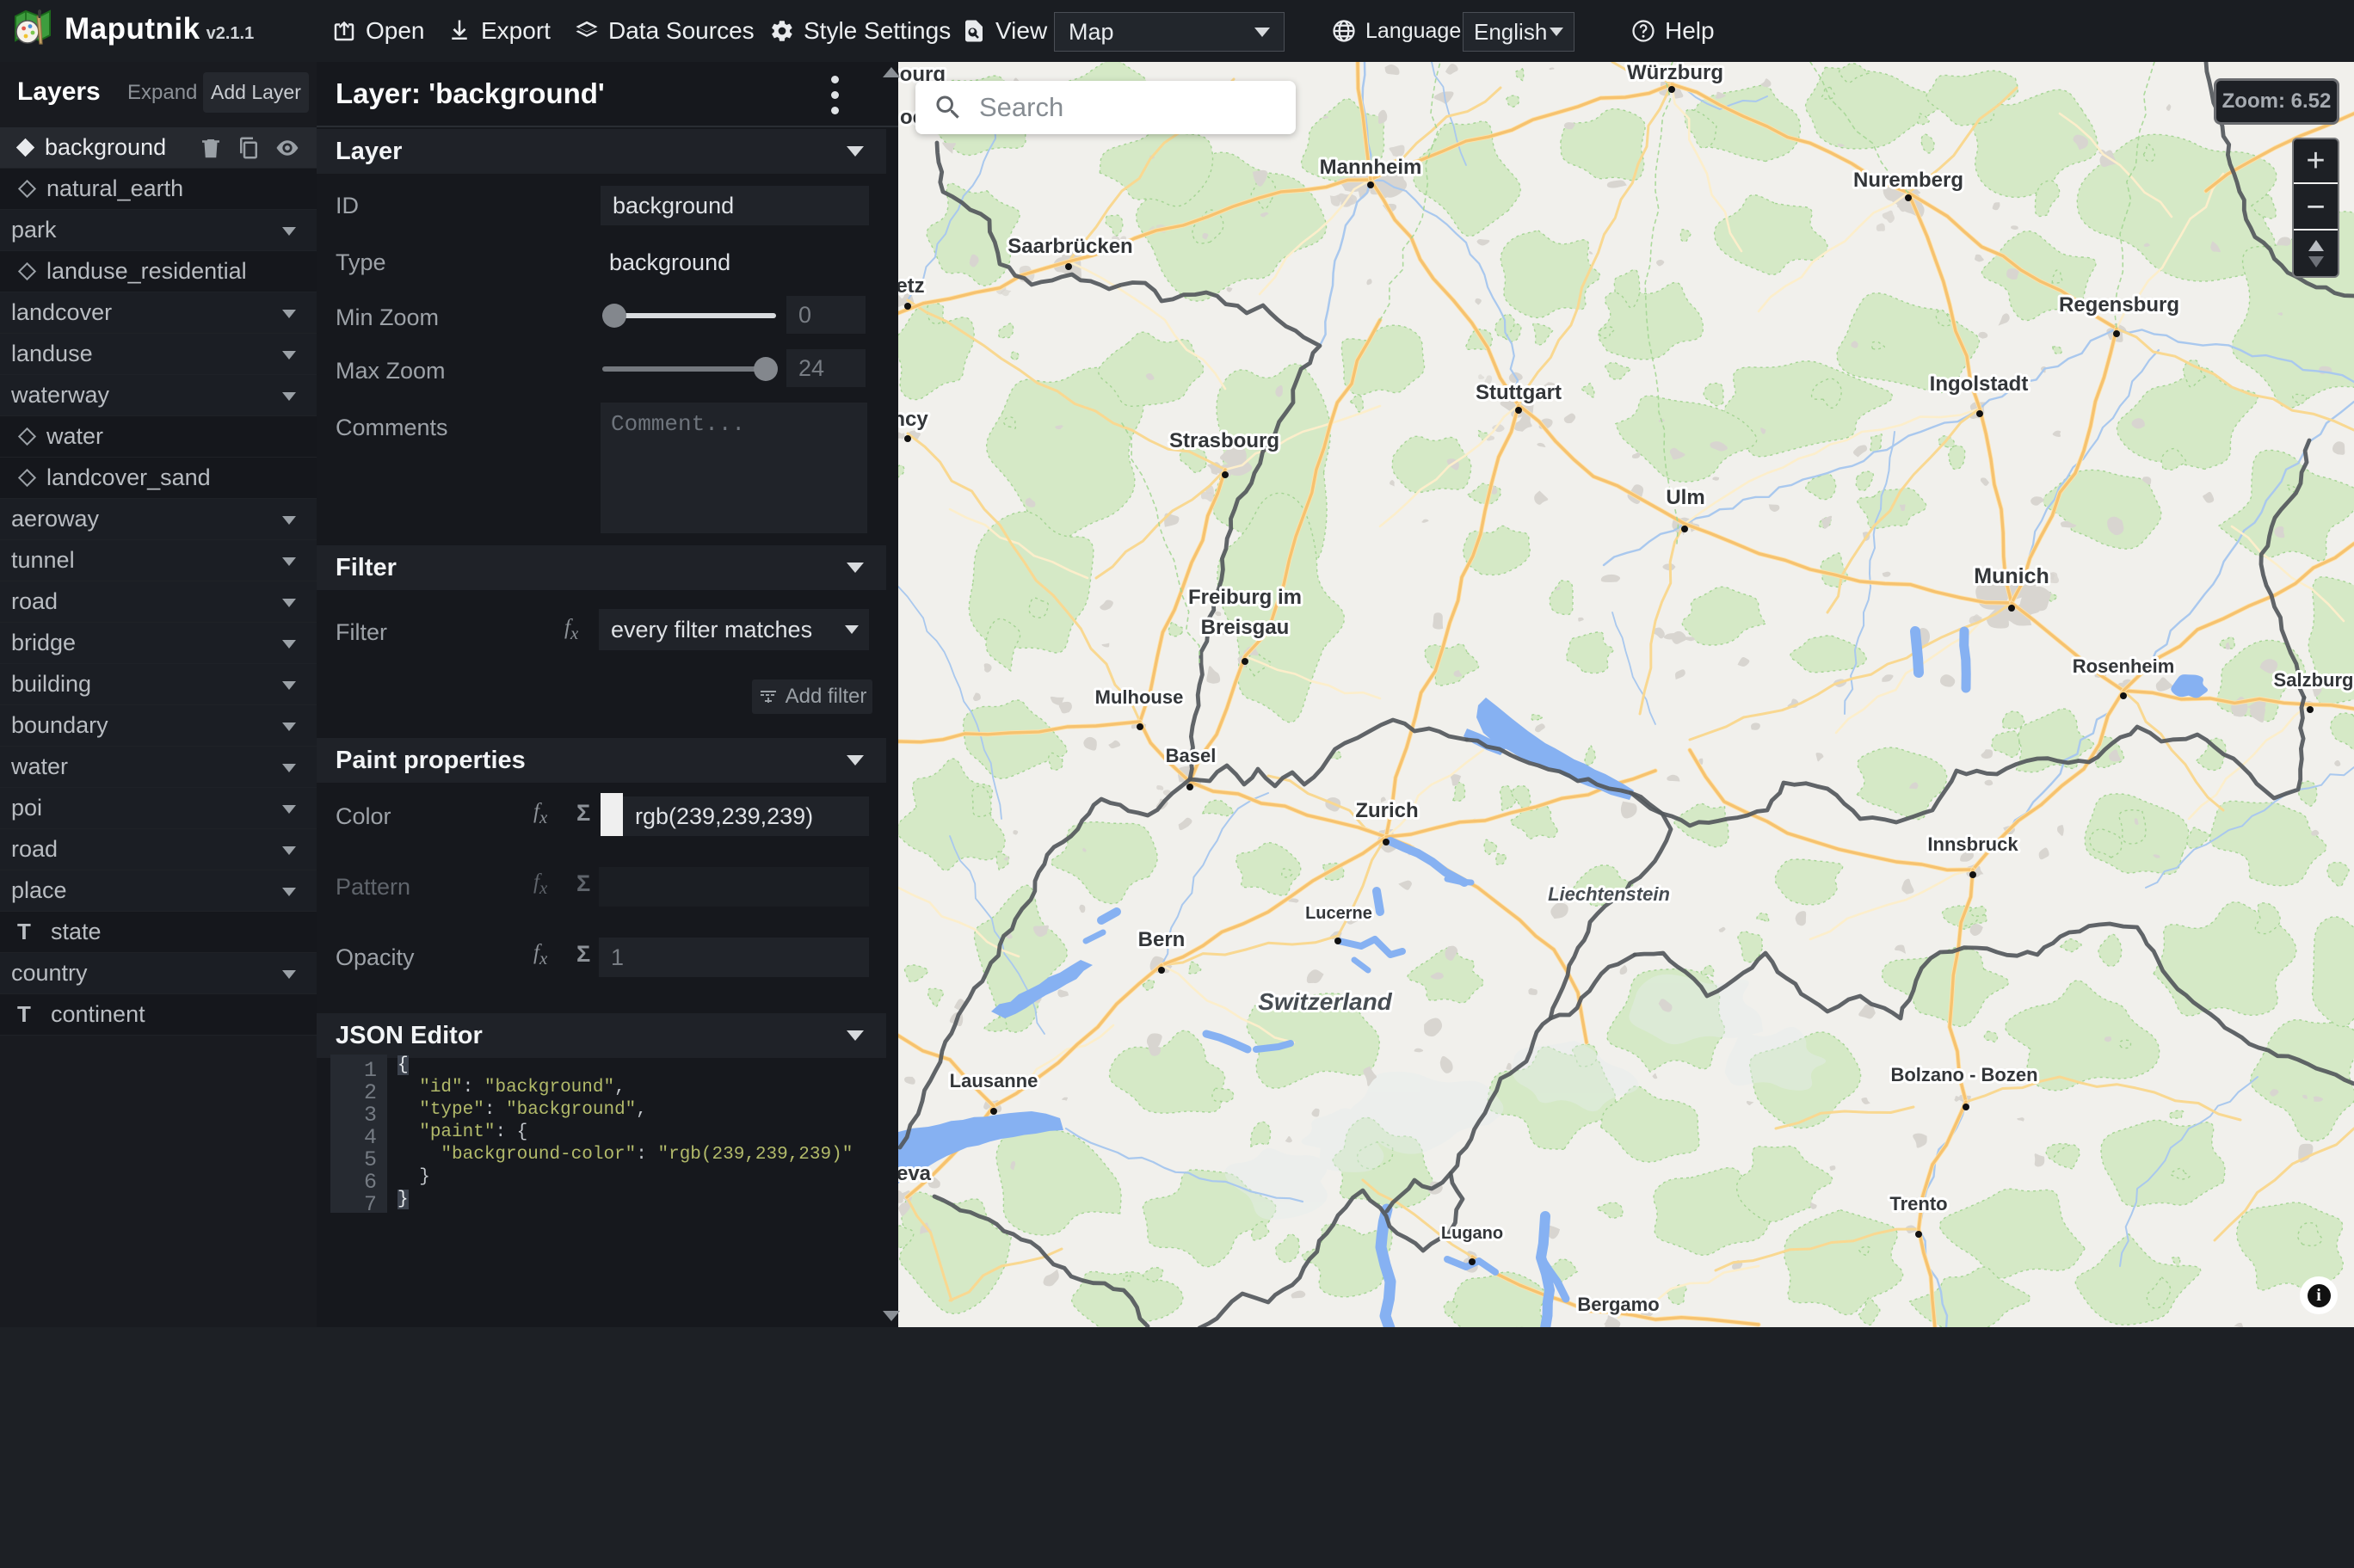 Image resolution: width=2354 pixels, height=1568 pixels. I want to click on svg-text: Mannheim, so click(1371, 167).